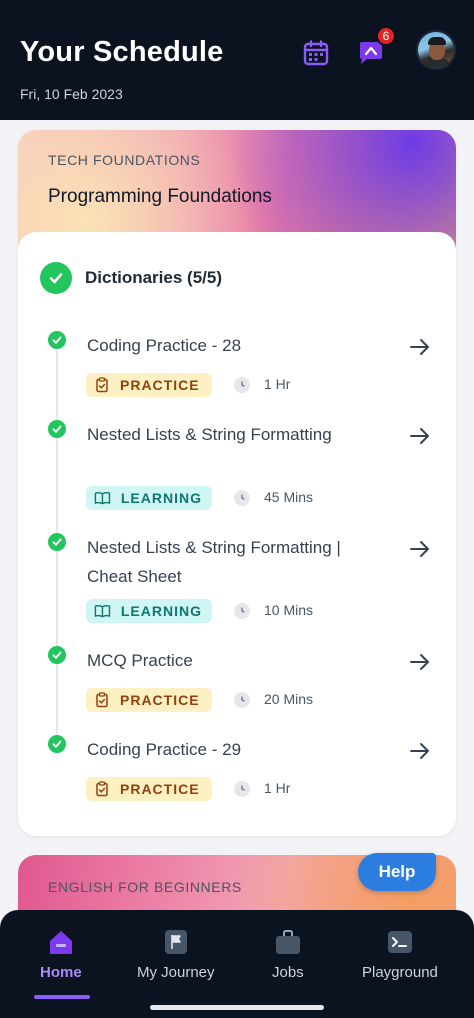 Image resolution: width=474 pixels, height=1018 pixels. What do you see at coordinates (164, 345) in the screenshot?
I see `item-title: Coding Practice - 28` at bounding box center [164, 345].